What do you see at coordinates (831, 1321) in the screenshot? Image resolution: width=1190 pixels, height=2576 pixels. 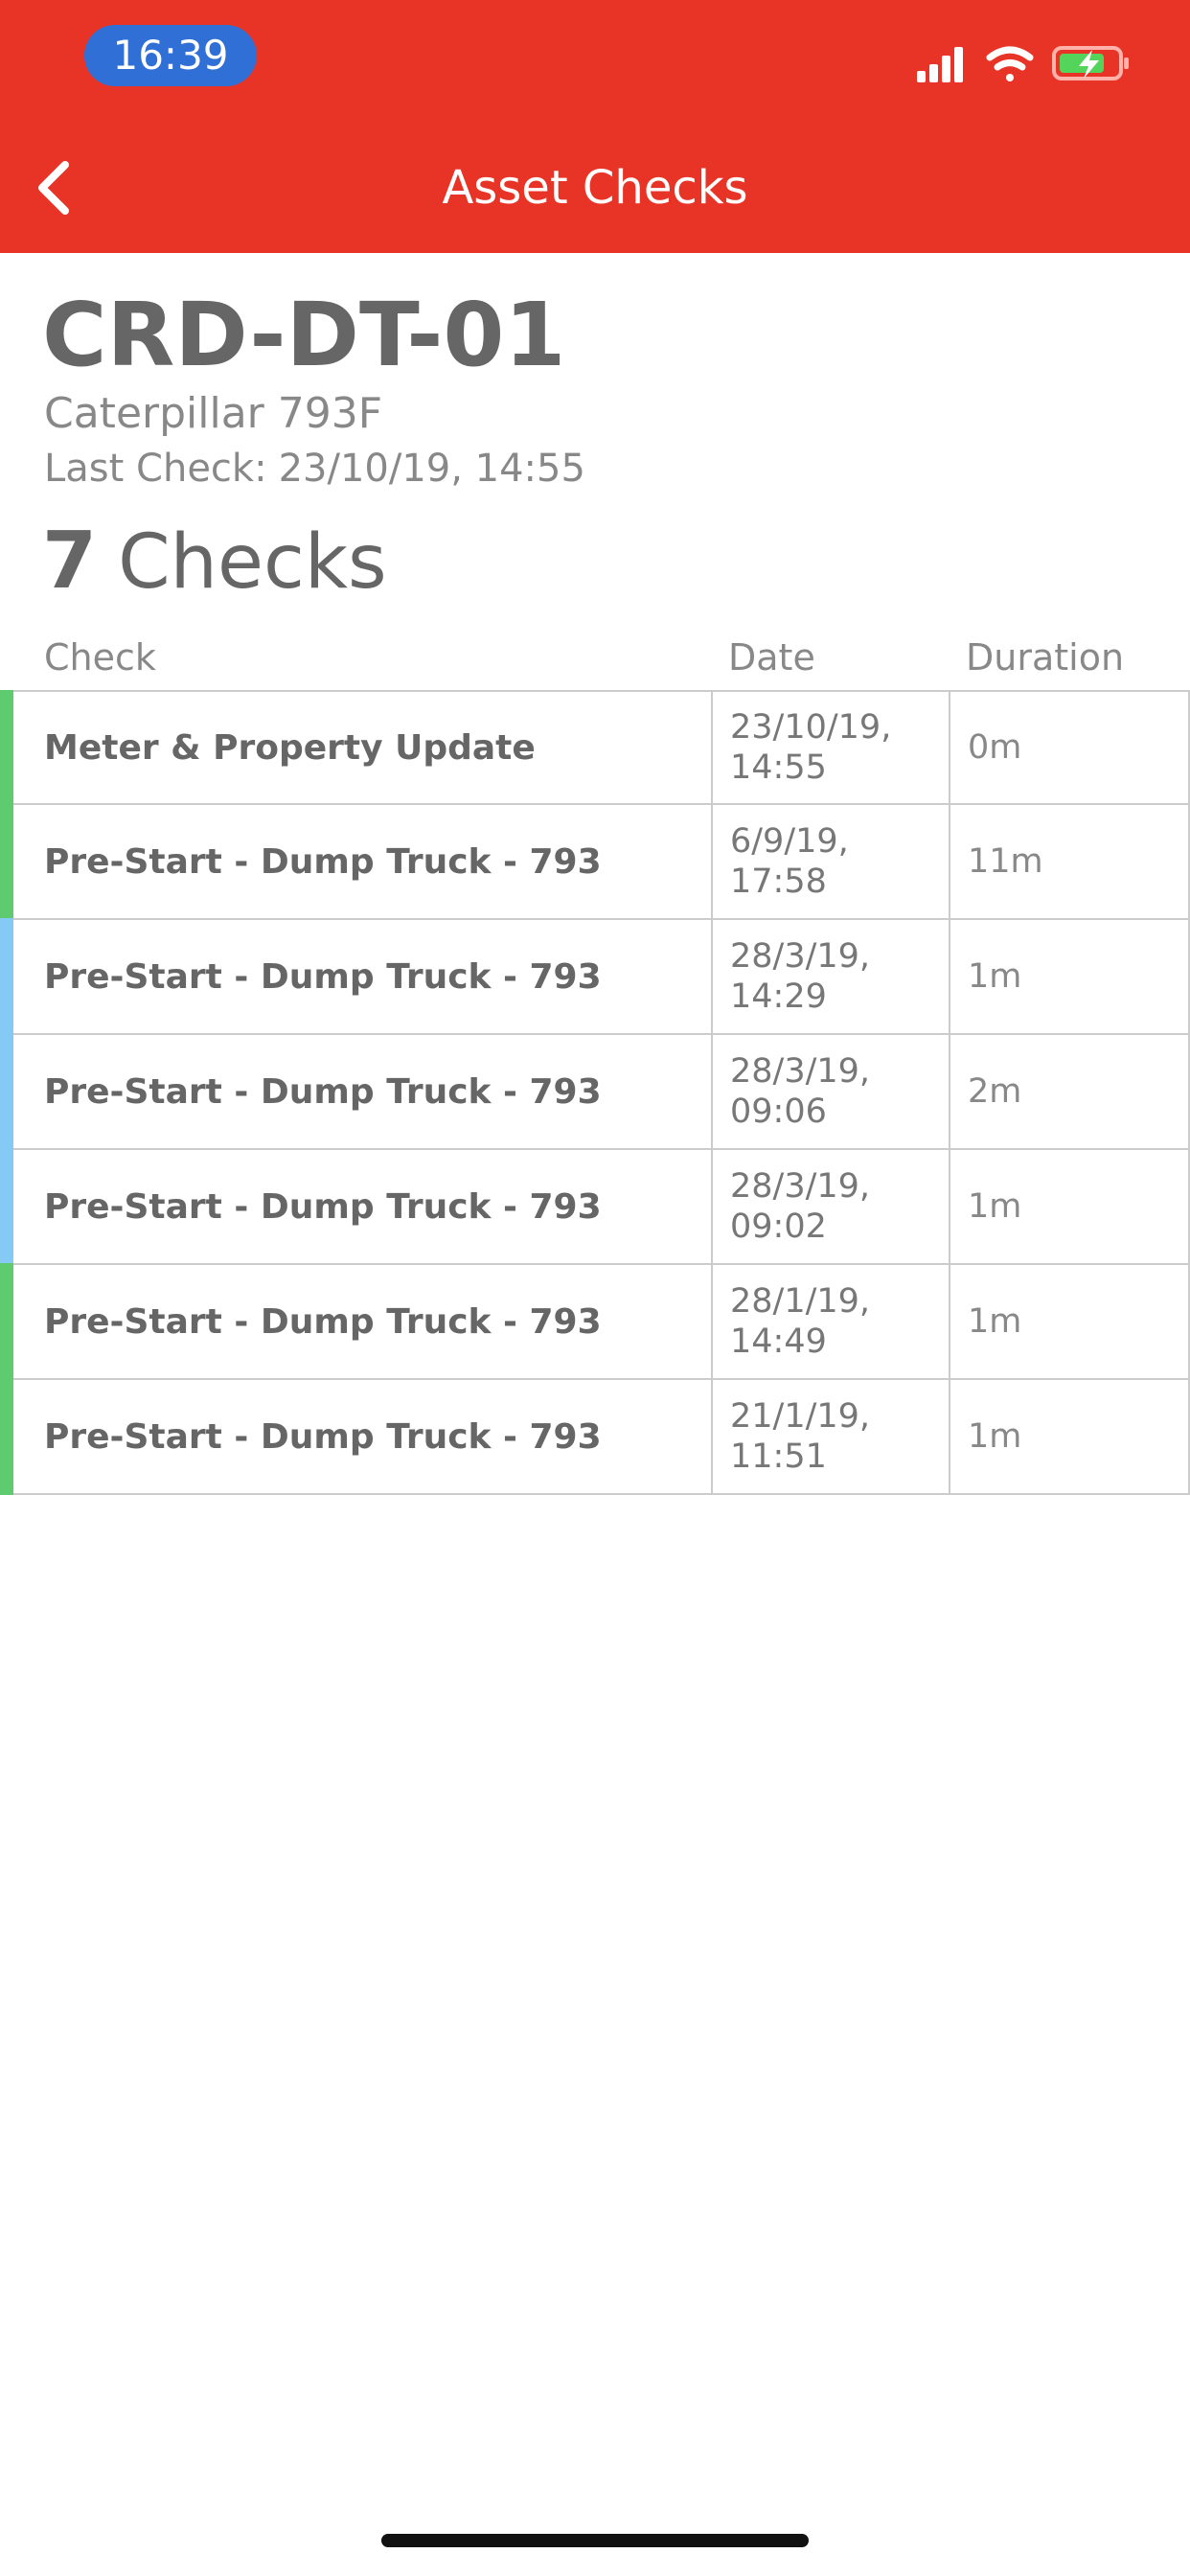 I see `check-date: 28/1/19, 14:49` at bounding box center [831, 1321].